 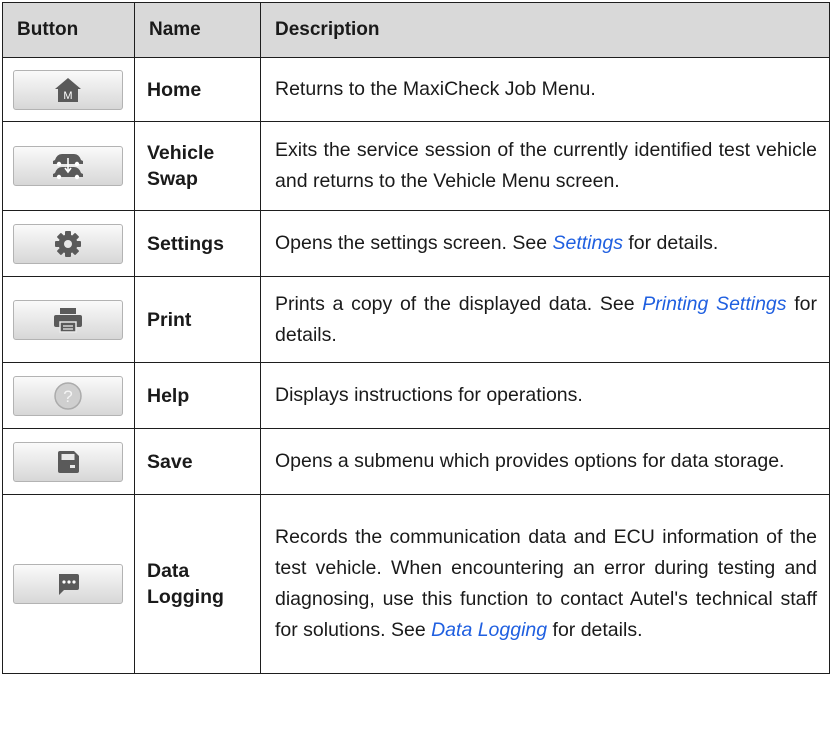 I want to click on help-question-icon: ?, so click(x=68, y=395).